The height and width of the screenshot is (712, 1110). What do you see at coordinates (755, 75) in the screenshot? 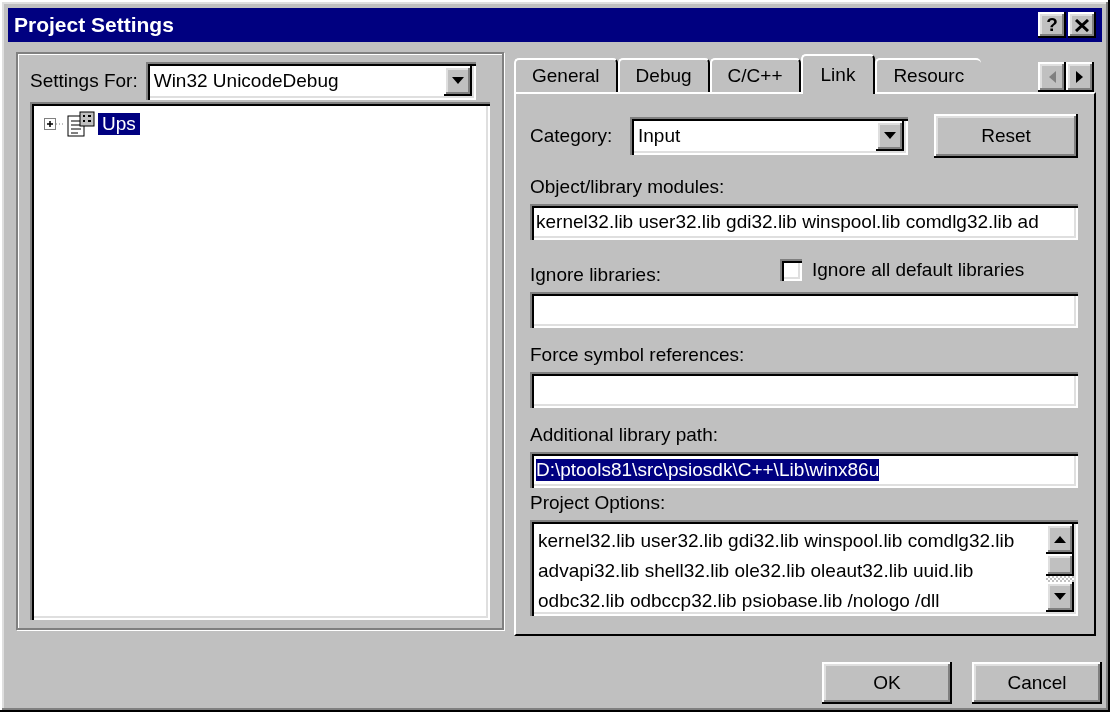
I see `tab: C/C++` at bounding box center [755, 75].